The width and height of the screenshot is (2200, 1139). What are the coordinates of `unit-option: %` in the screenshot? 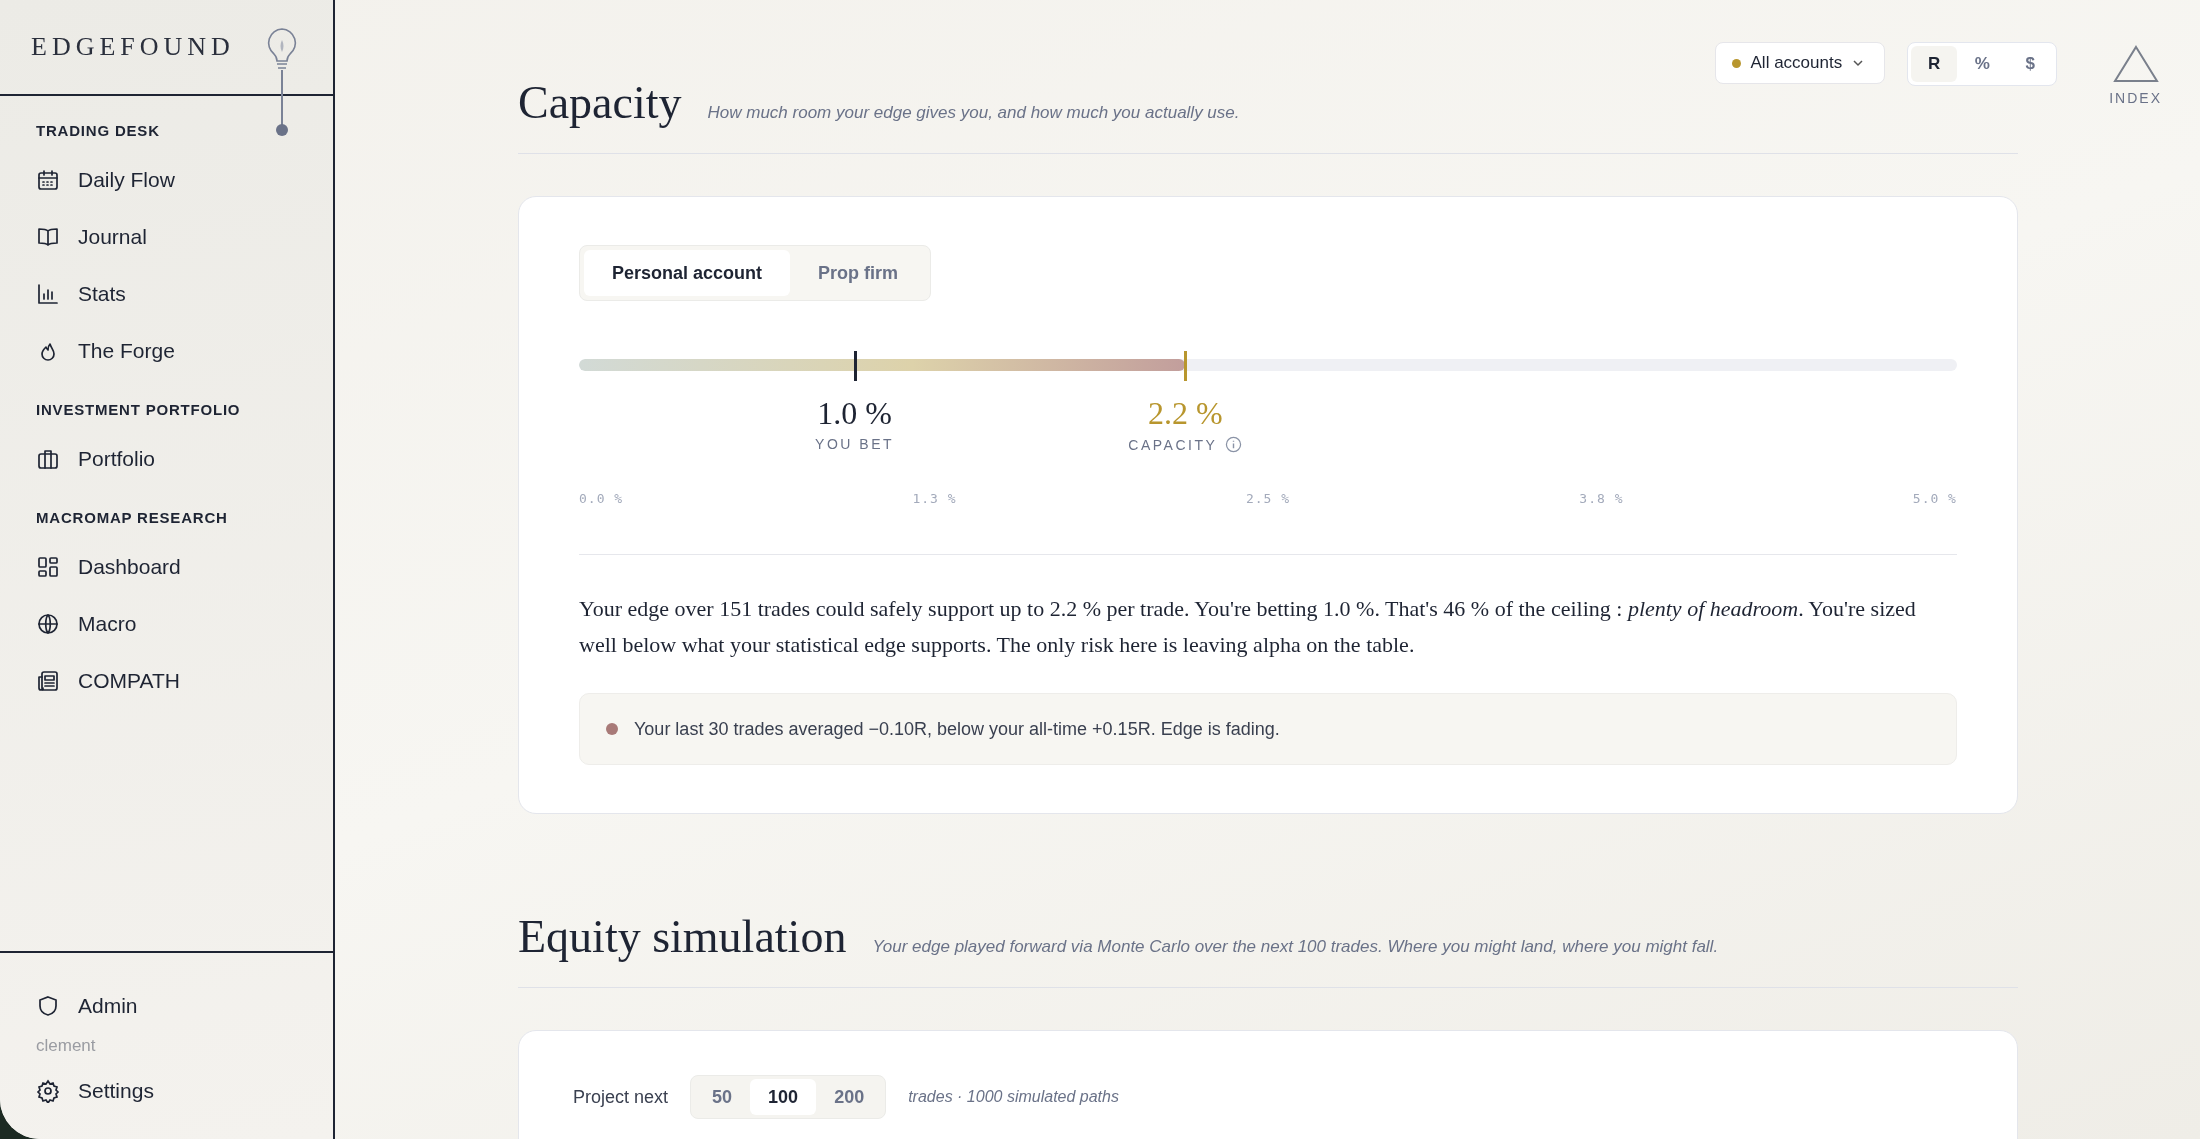 It's located at (1982, 64).